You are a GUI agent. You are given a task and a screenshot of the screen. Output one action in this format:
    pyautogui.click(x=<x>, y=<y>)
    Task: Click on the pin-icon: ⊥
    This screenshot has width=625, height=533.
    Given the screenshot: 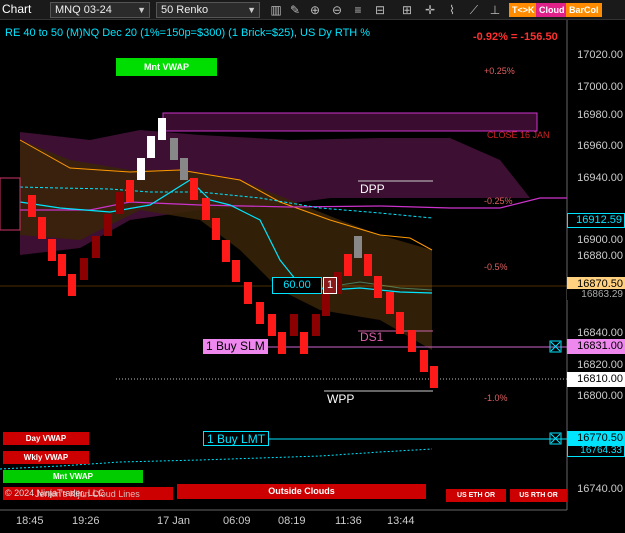 What is the action you would take?
    pyautogui.click(x=495, y=10)
    